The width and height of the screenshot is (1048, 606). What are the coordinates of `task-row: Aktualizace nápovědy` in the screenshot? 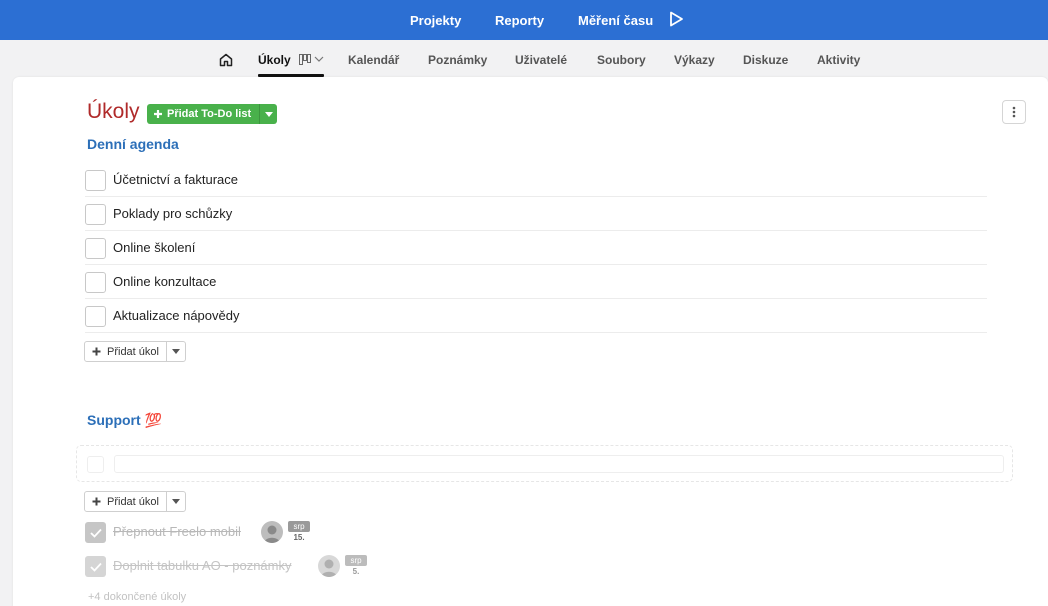 It's located at (536, 316).